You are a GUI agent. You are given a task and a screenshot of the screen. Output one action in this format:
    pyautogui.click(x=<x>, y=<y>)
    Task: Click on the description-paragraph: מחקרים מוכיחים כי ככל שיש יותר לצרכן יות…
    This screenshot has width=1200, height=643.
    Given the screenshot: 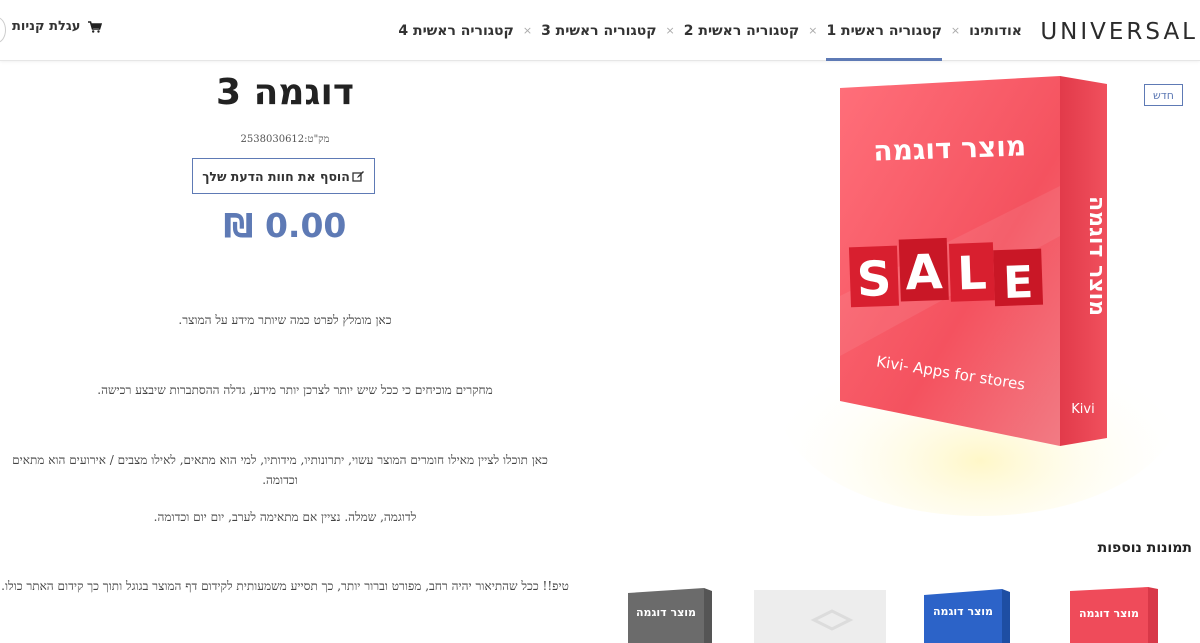 What is the action you would take?
    pyautogui.click(x=295, y=390)
    